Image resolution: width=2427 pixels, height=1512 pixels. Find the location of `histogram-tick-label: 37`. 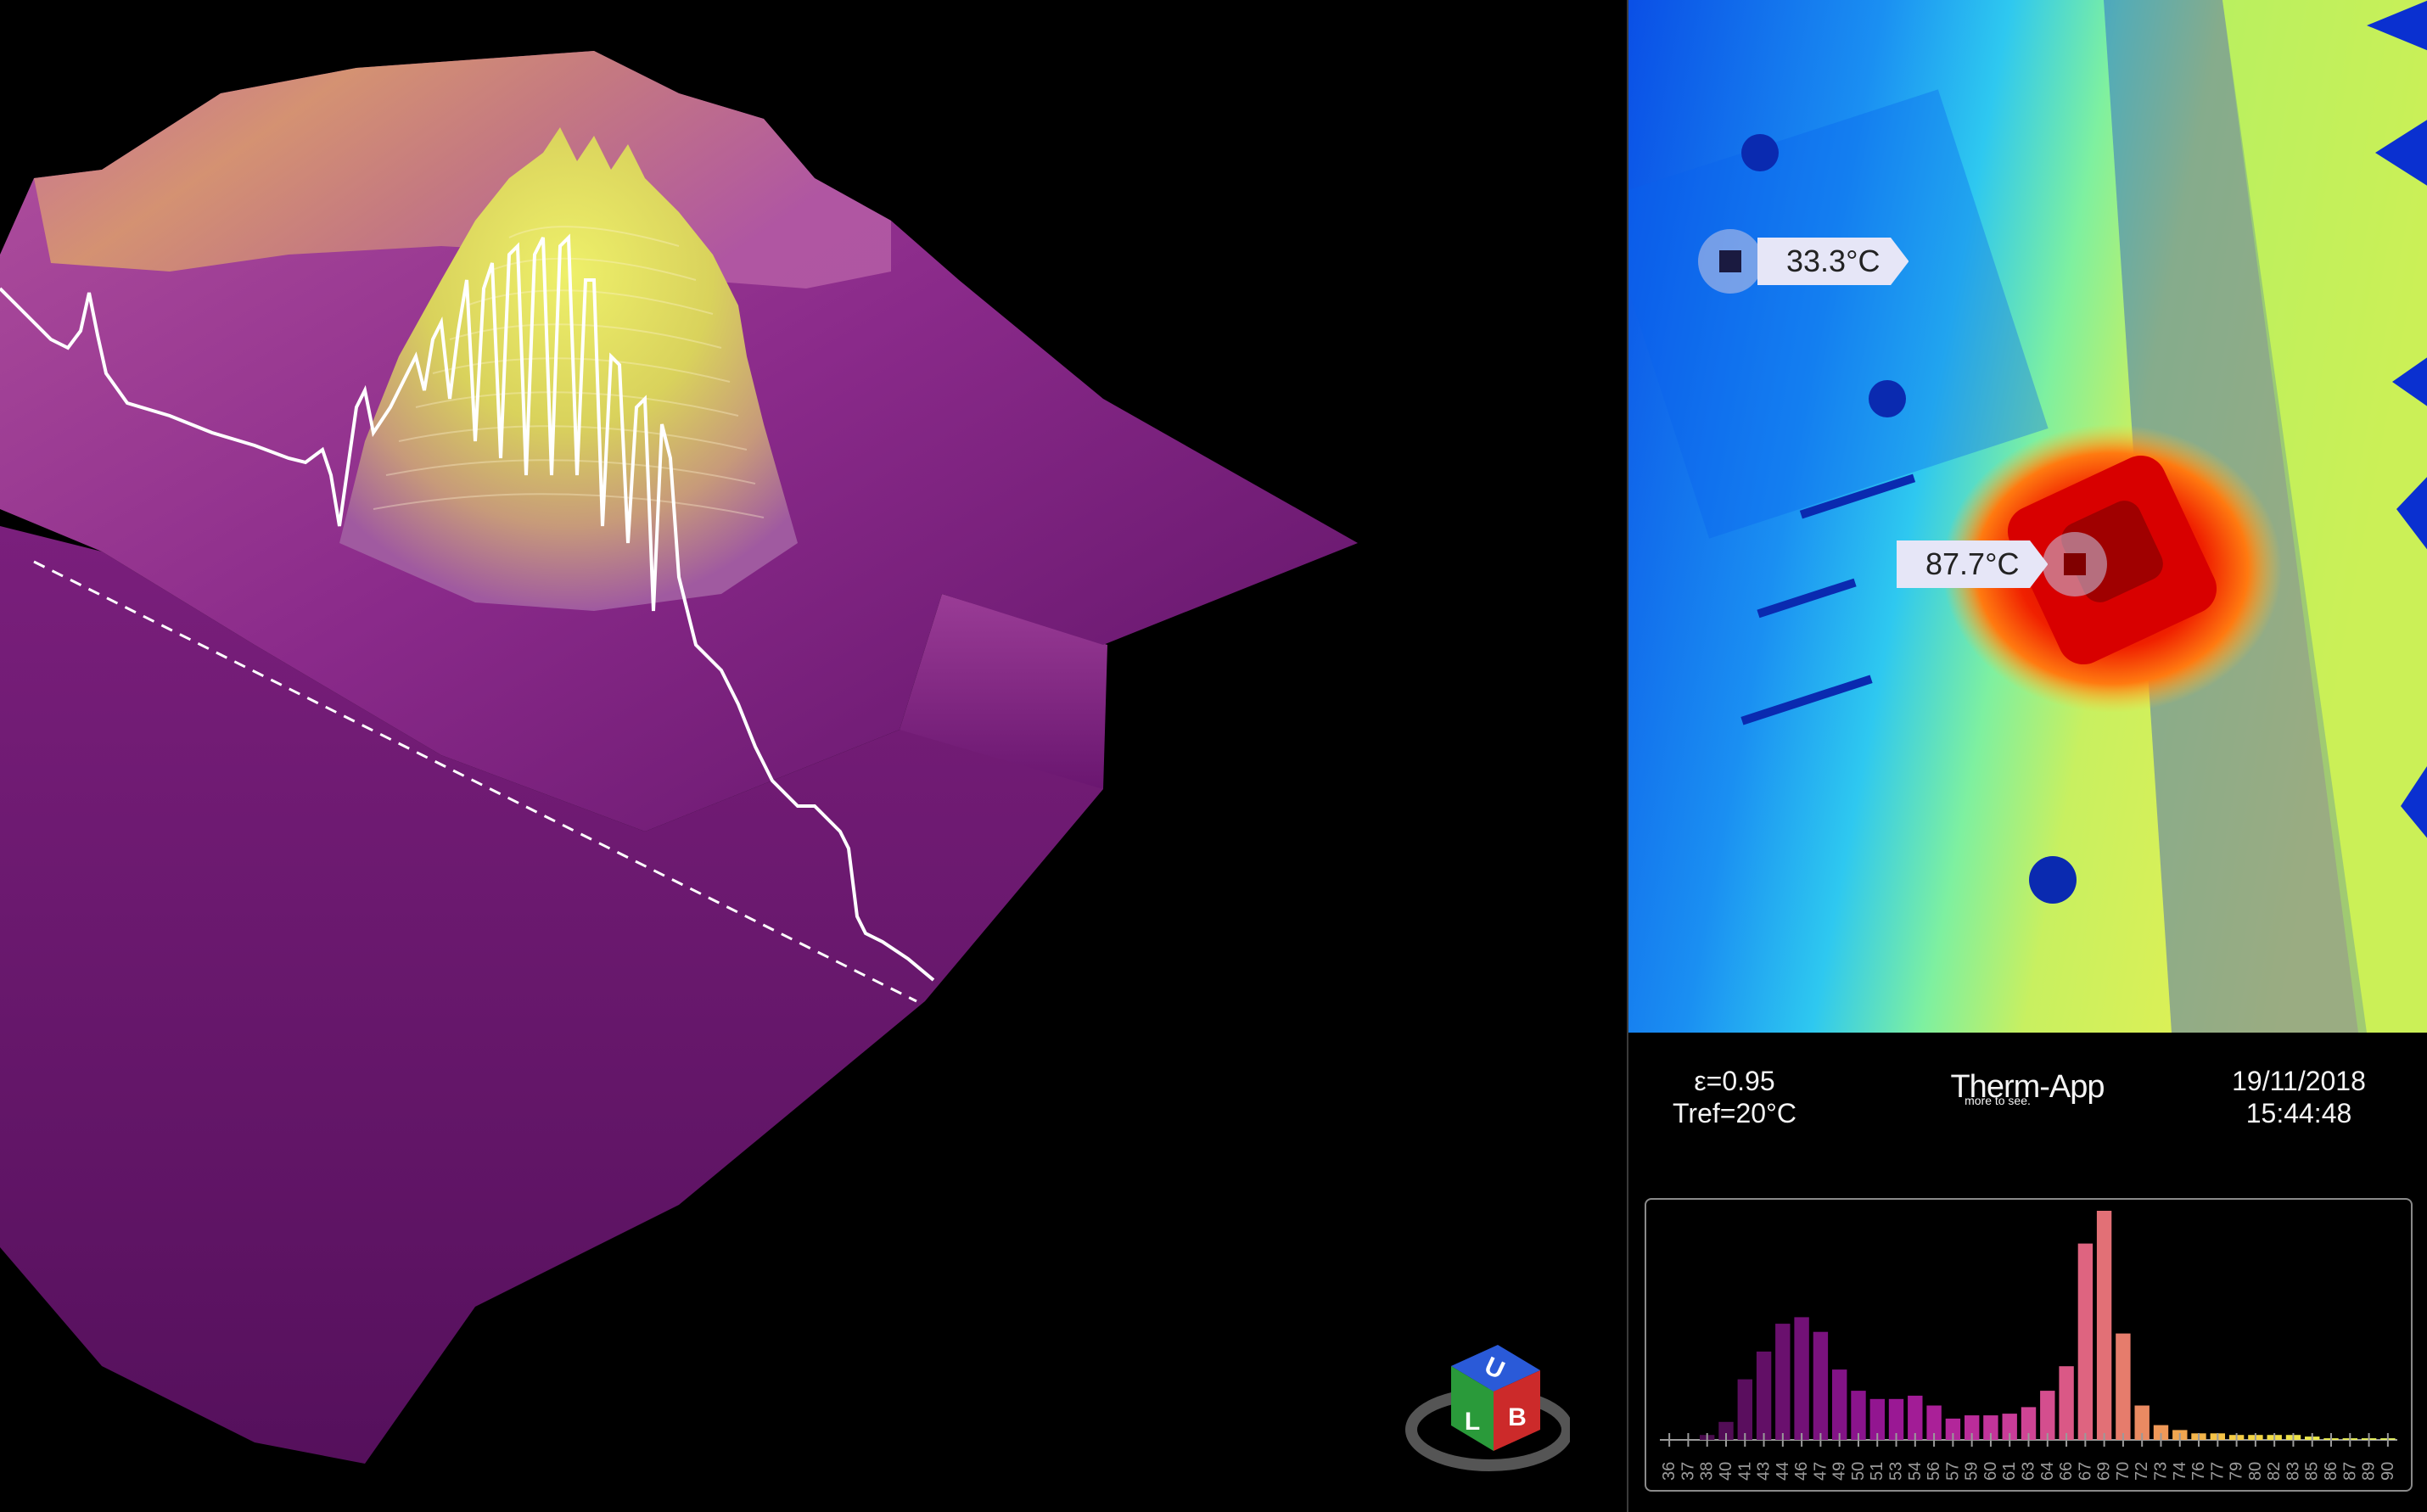

histogram-tick-label: 37 is located at coordinates (1688, 1471).